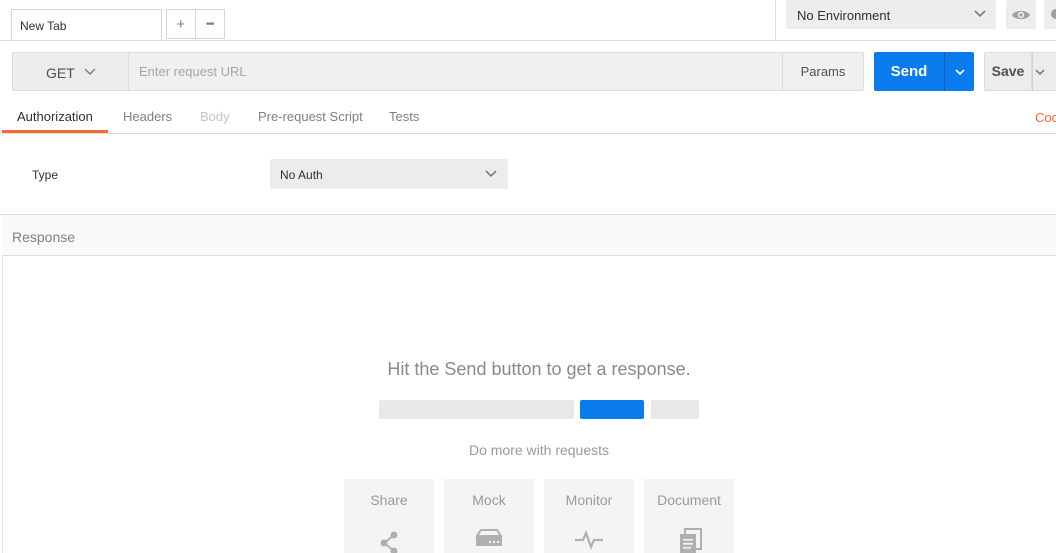 This screenshot has width=1056, height=553. Describe the element at coordinates (215, 116) in the screenshot. I see `tab-body: Body` at that location.